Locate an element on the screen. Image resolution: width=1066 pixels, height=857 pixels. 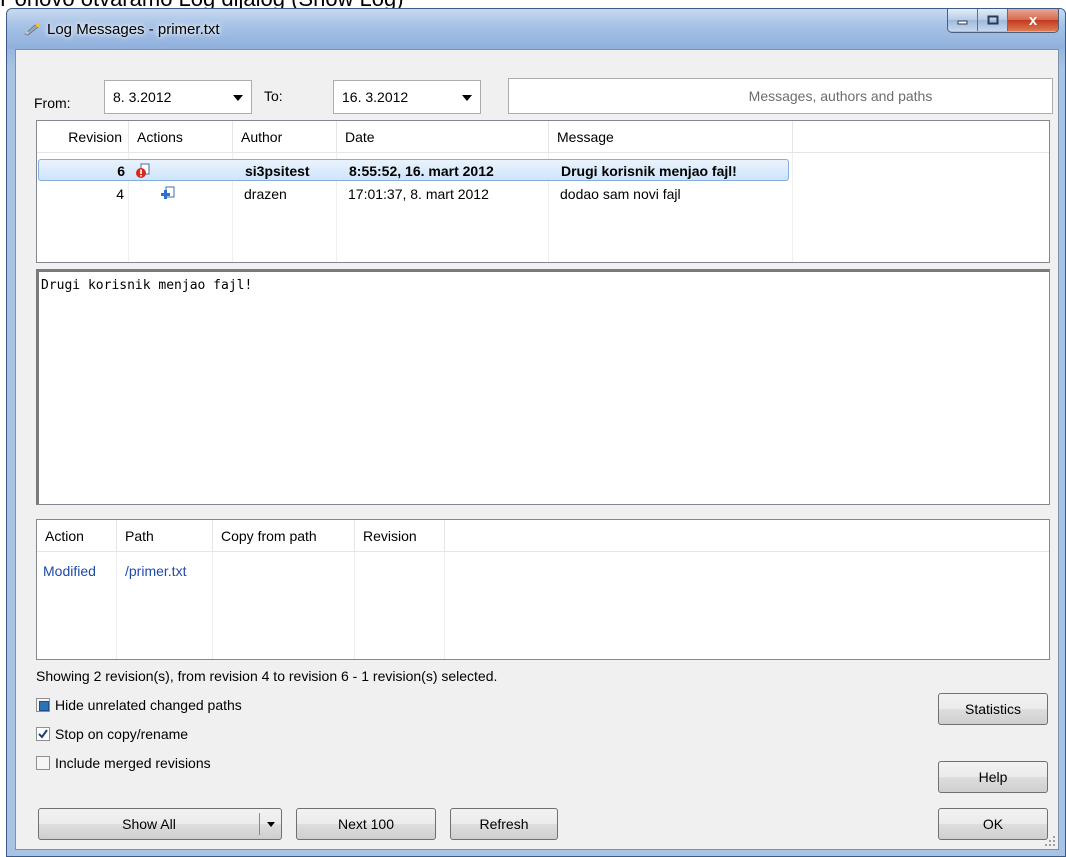
title-bar: Log Messages - primer.txt x is located at coordinates (536, 29).